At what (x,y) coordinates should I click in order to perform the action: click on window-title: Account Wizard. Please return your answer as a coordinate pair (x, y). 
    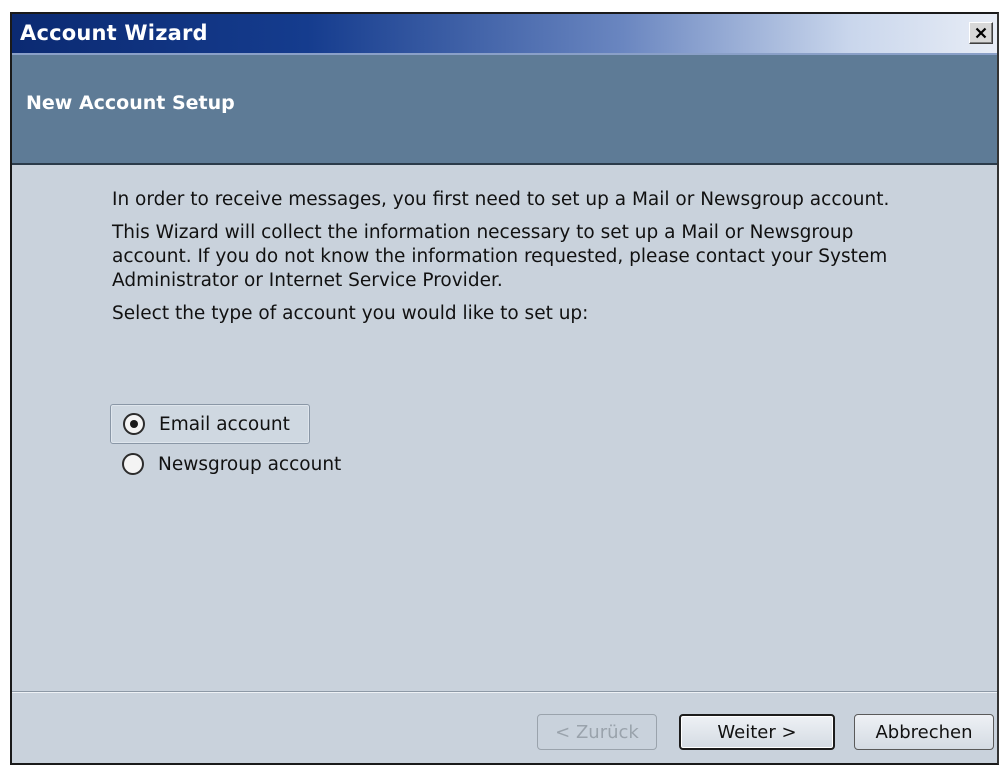
    Looking at the image, I should click on (114, 33).